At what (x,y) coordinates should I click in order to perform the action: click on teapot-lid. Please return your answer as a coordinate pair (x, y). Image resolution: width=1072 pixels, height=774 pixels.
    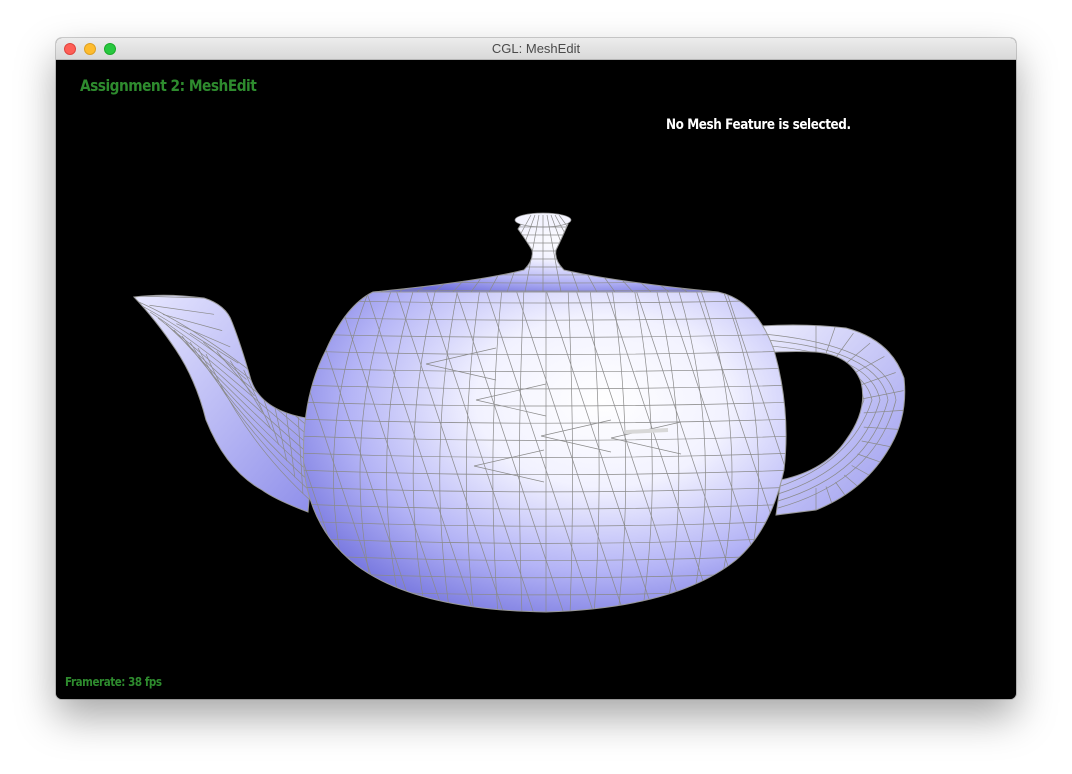
    Looking at the image, I should click on (545, 252).